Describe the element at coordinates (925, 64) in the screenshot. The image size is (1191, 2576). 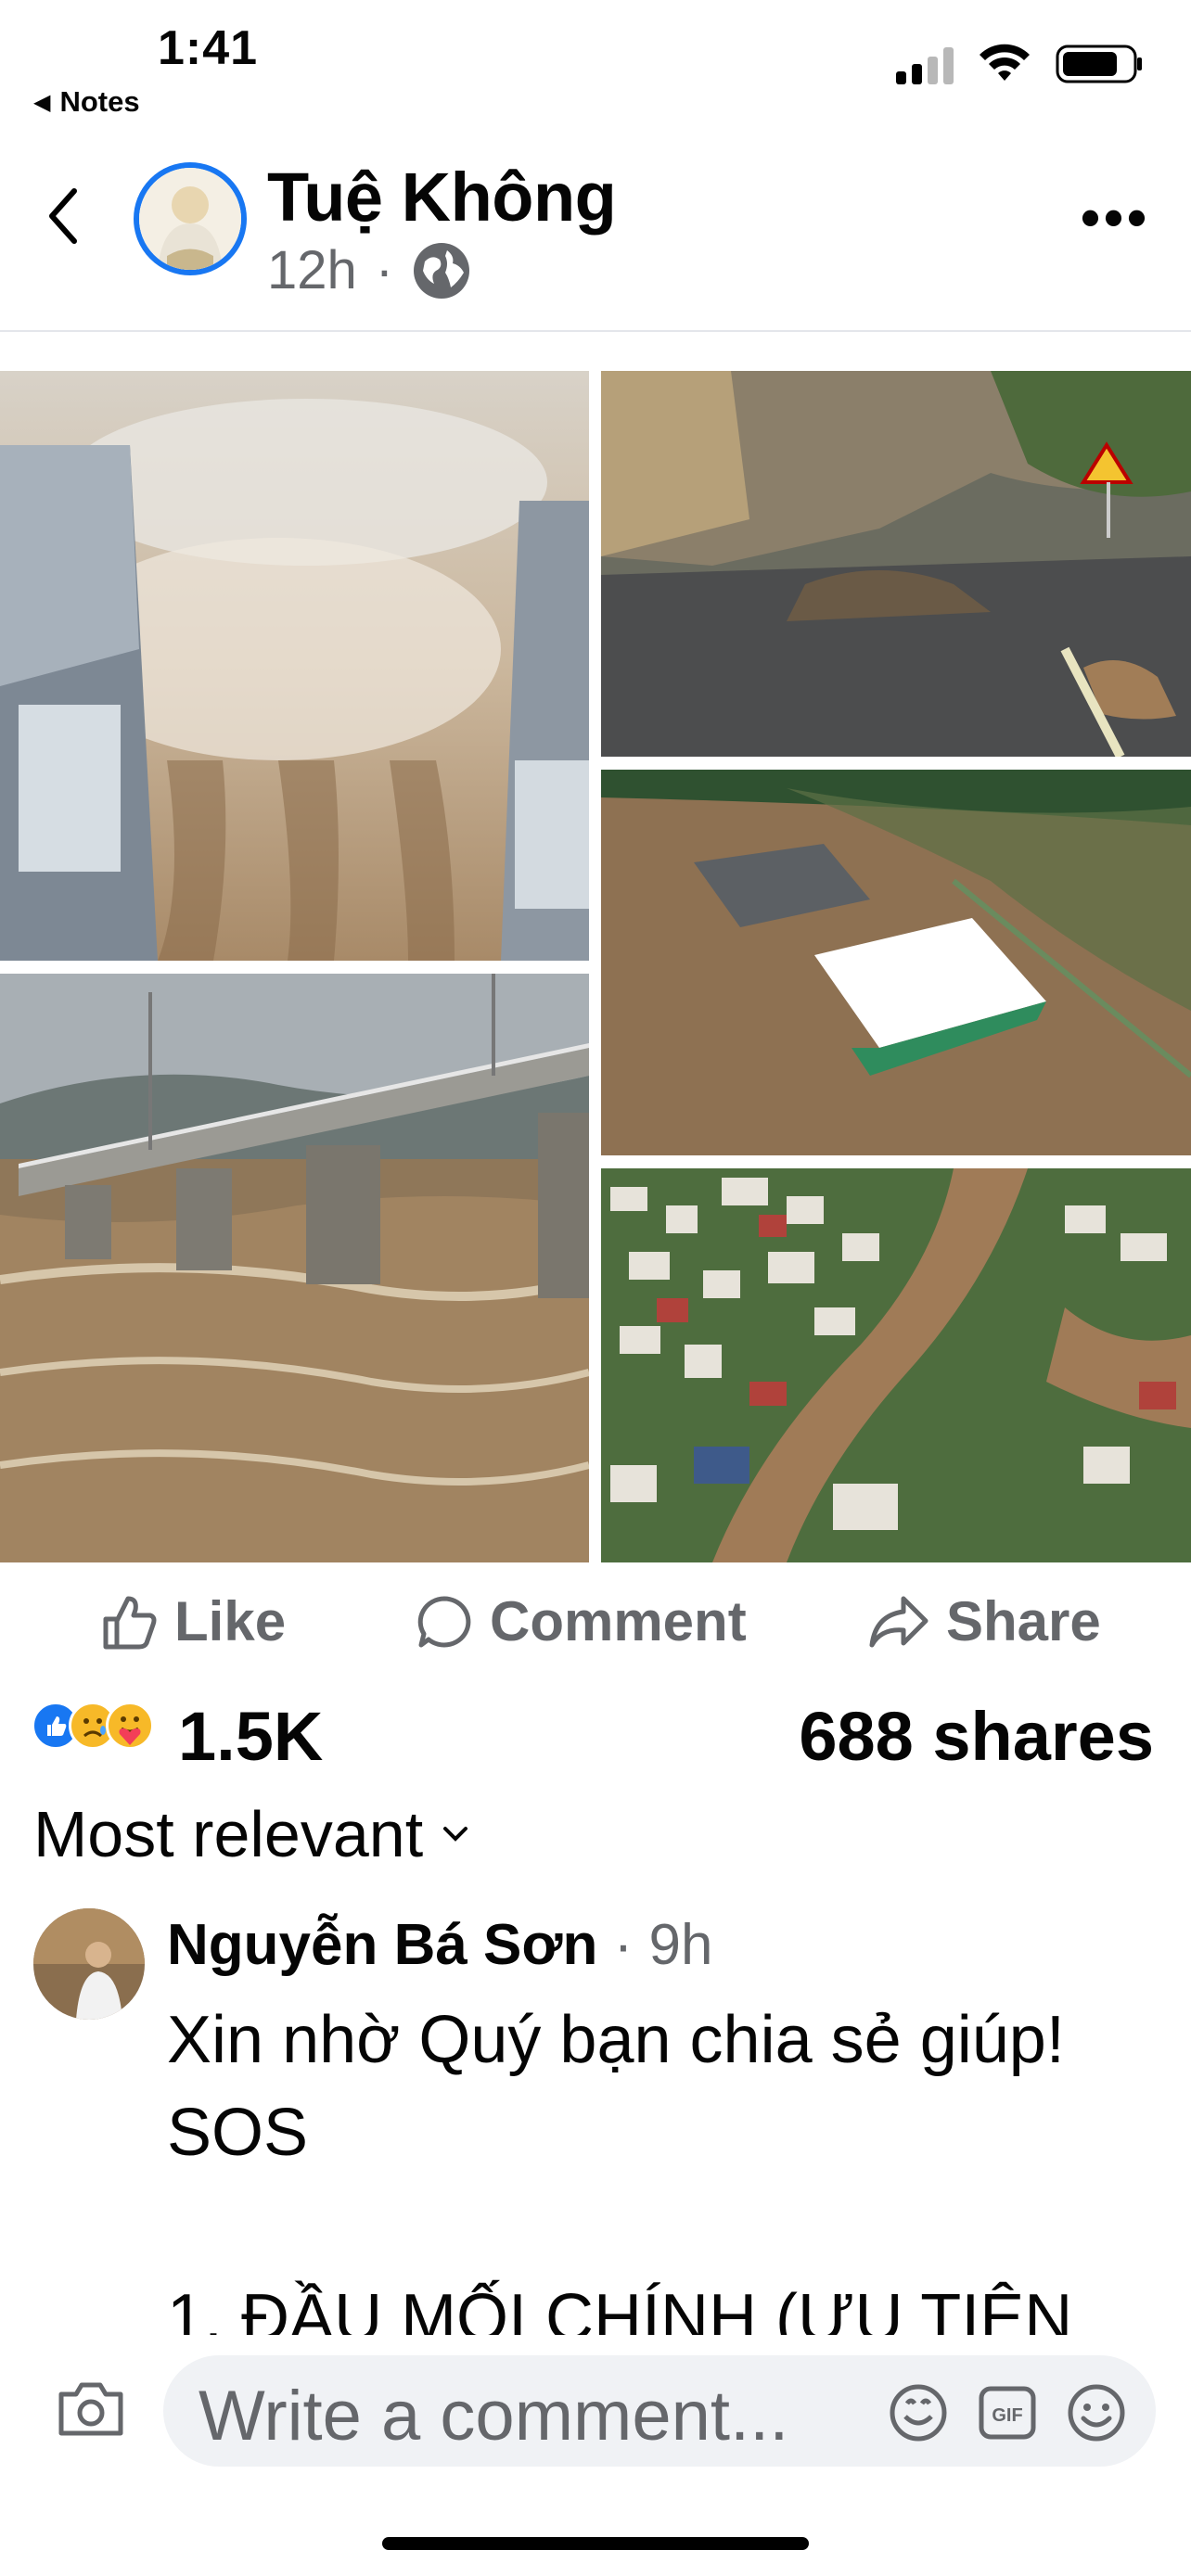
I see `cellular-signal-icon` at that location.